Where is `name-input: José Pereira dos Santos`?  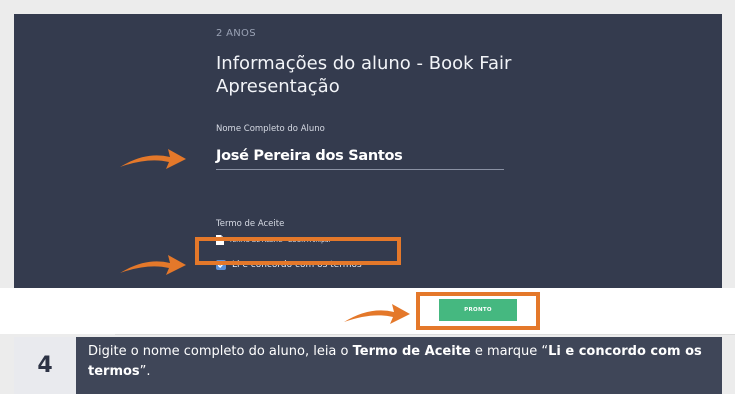
name-input: José Pereira dos Santos is located at coordinates (309, 156).